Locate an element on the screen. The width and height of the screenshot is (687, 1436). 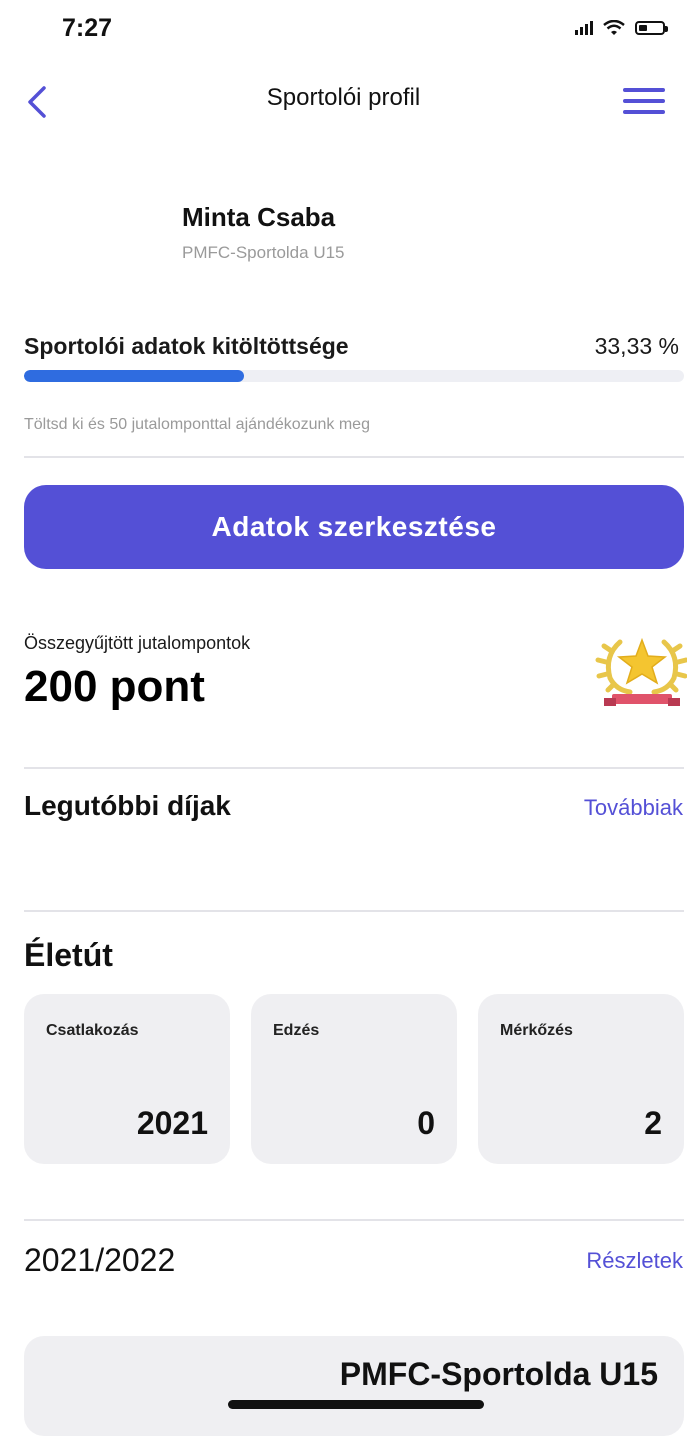
avatar is located at coordinates (85, 235).